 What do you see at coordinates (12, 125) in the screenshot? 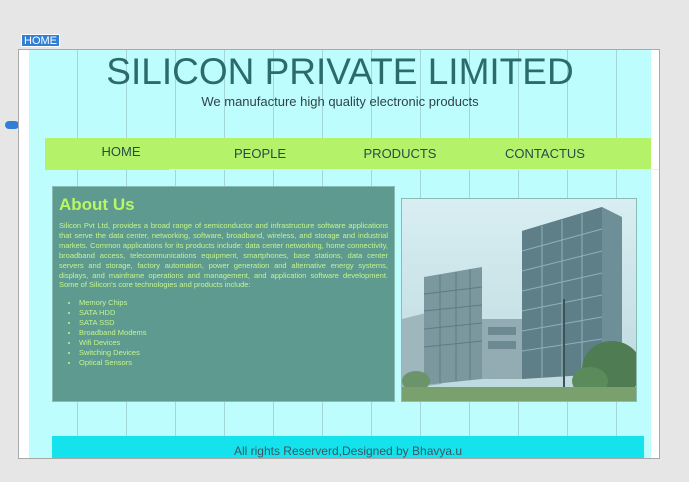
I see `drag-handle` at bounding box center [12, 125].